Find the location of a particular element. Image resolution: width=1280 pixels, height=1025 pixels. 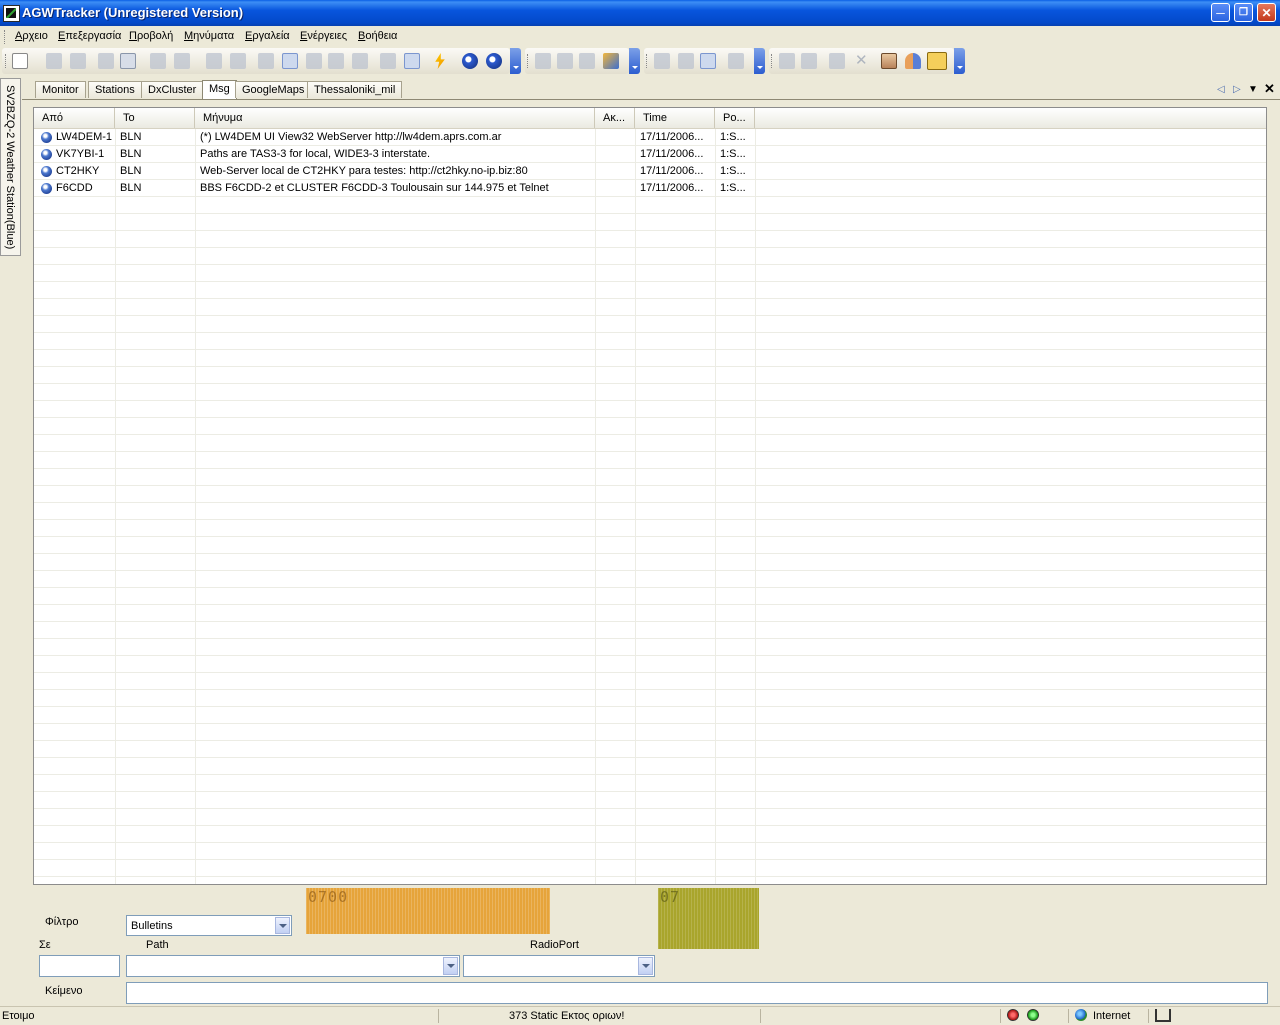

panel-icon is located at coordinates (708, 61).